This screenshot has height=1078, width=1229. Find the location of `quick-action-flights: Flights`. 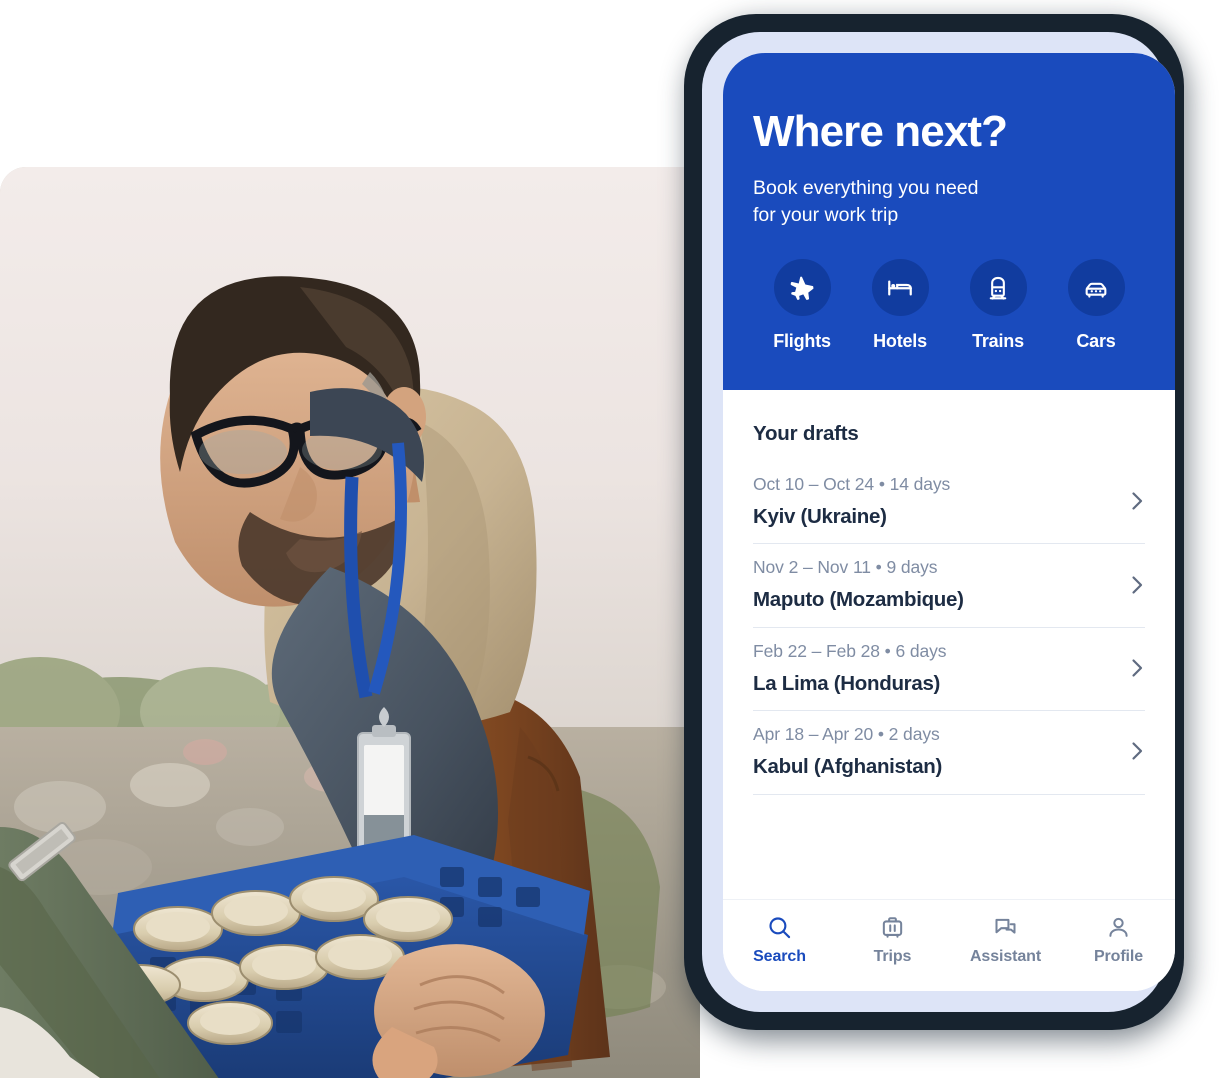

quick-action-flights: Flights is located at coordinates (802, 305).